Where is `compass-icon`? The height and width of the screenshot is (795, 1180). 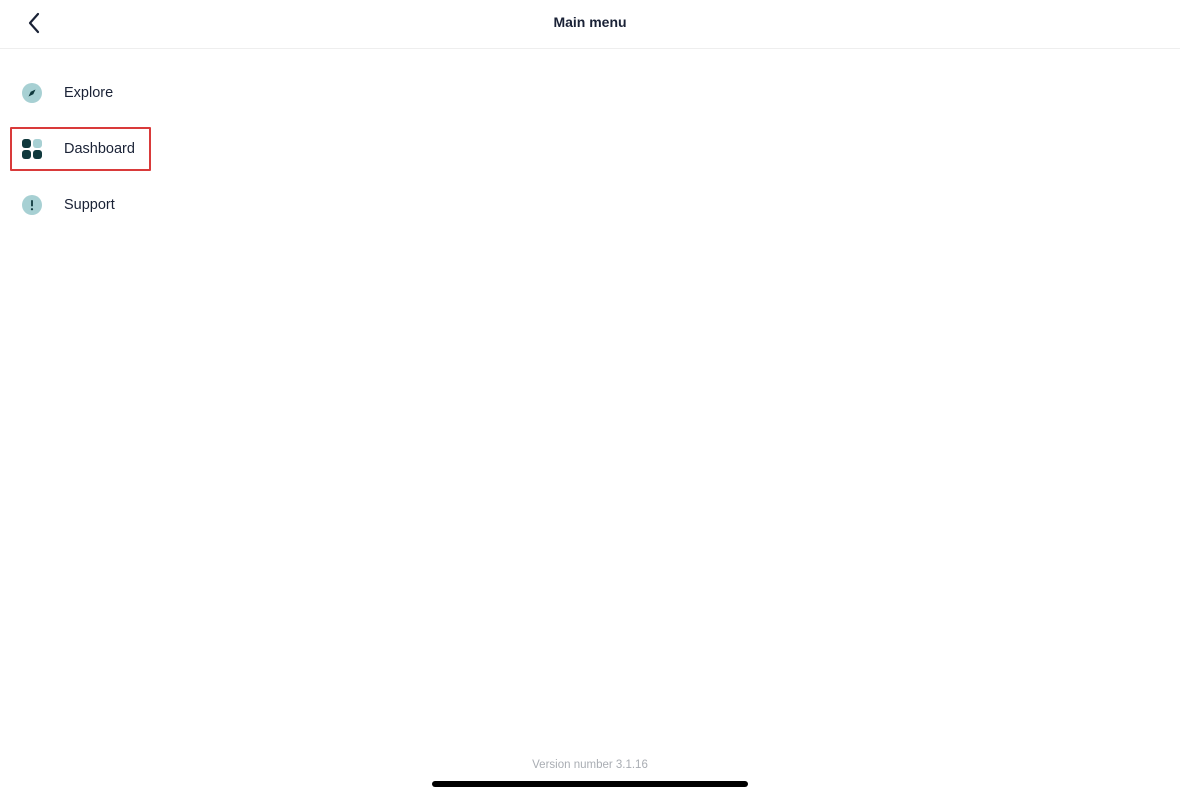 compass-icon is located at coordinates (32, 93).